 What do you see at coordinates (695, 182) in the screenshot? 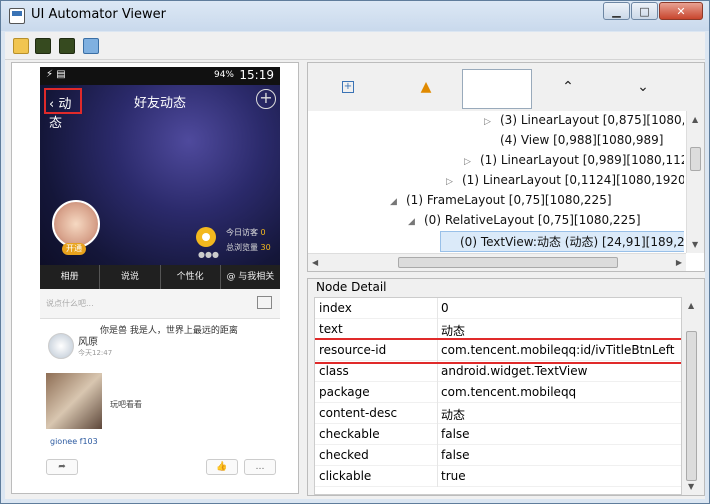
I see `hierarchy-vertical-scrollbar: ▲ ▼` at bounding box center [695, 182].